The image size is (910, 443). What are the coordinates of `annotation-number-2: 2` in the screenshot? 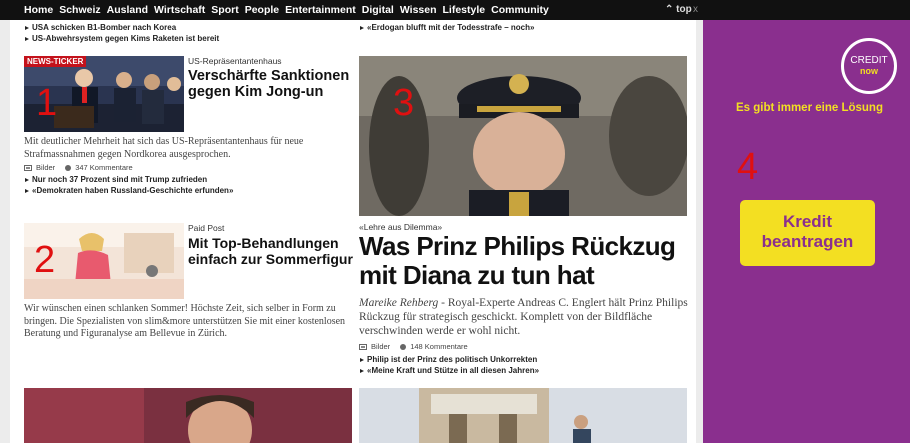 It's located at (45, 260).